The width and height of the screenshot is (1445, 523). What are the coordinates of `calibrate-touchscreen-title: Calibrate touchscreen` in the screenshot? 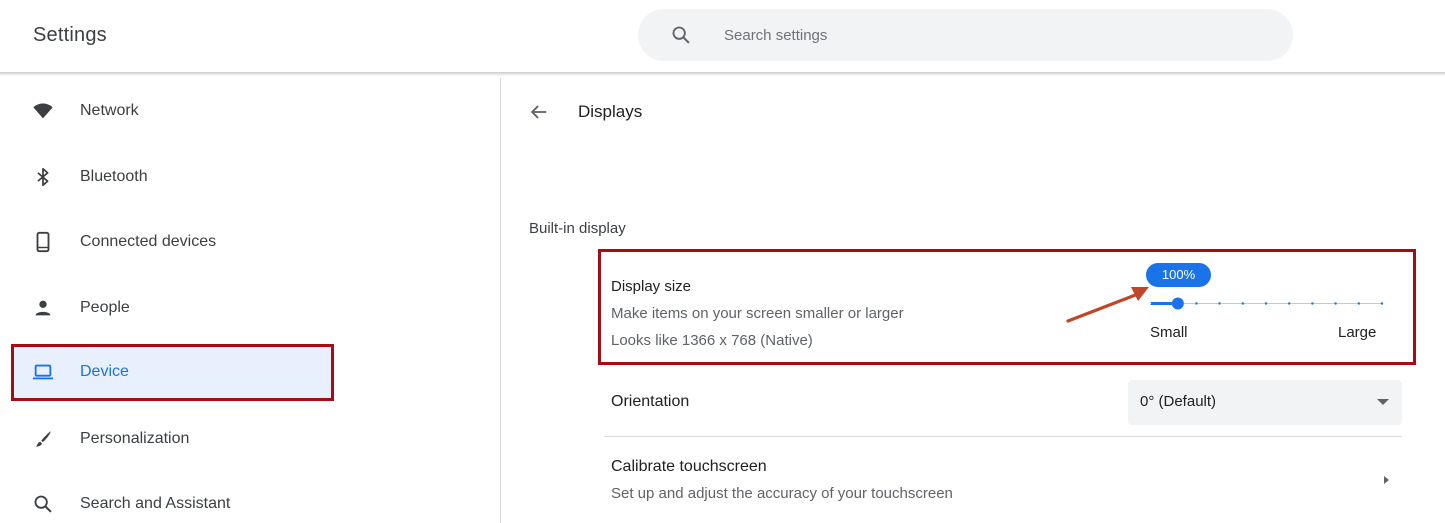 It's located at (689, 466).